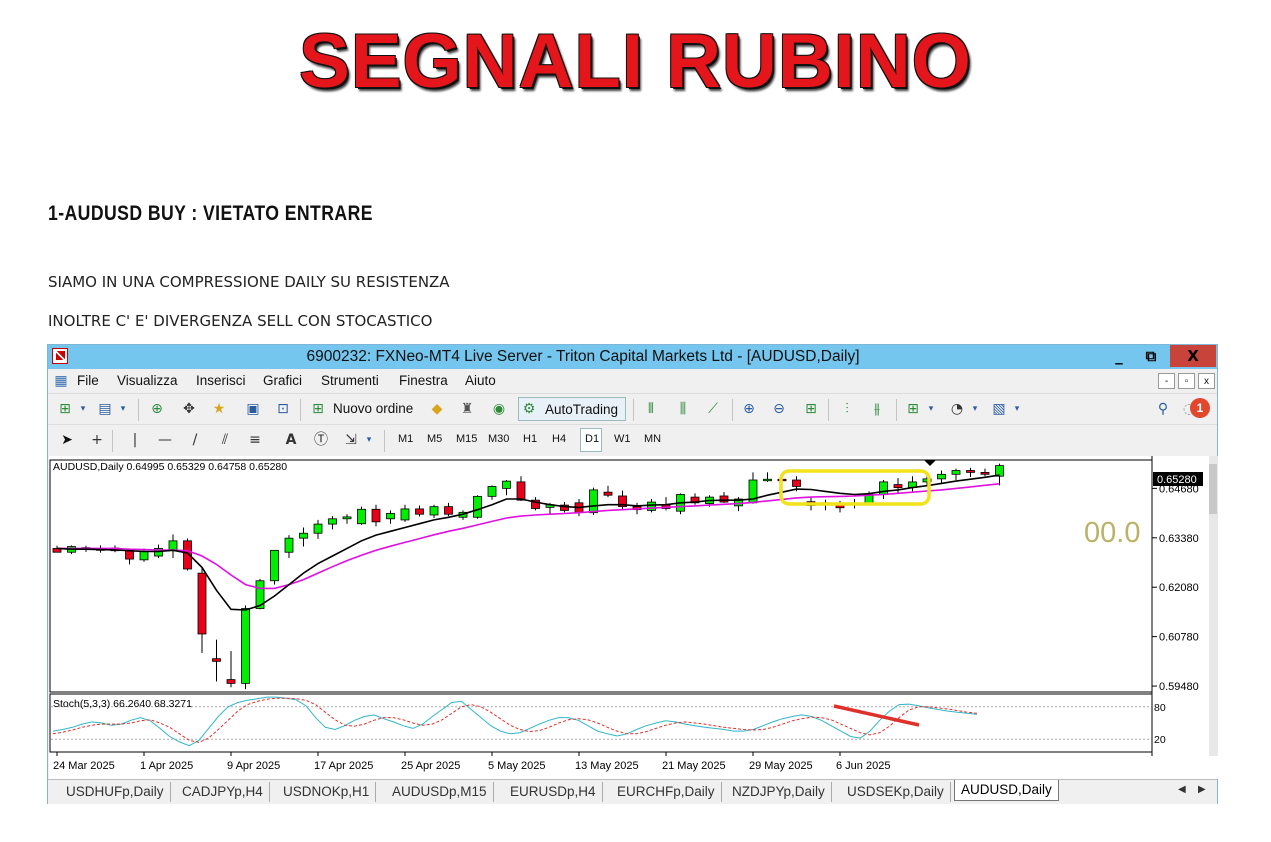  I want to click on templates-icon: ▧, so click(999, 409).